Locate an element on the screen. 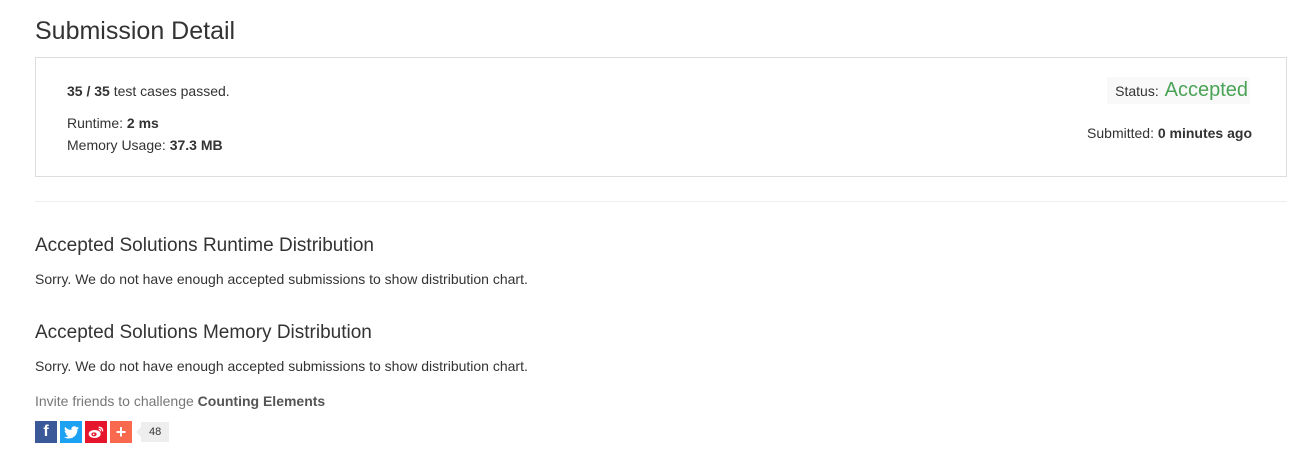 The image size is (1305, 452). twitter-share-button is located at coordinates (71, 432).